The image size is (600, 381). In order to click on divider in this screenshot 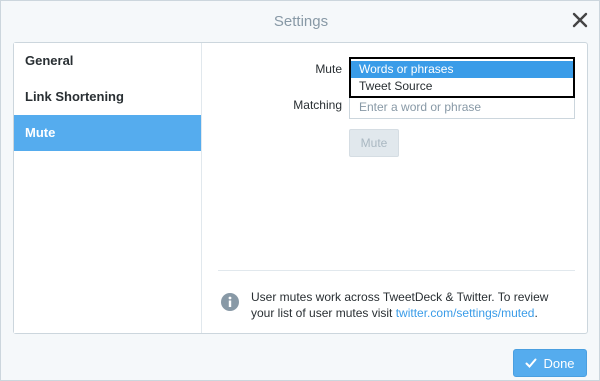, I will do `click(396, 270)`.